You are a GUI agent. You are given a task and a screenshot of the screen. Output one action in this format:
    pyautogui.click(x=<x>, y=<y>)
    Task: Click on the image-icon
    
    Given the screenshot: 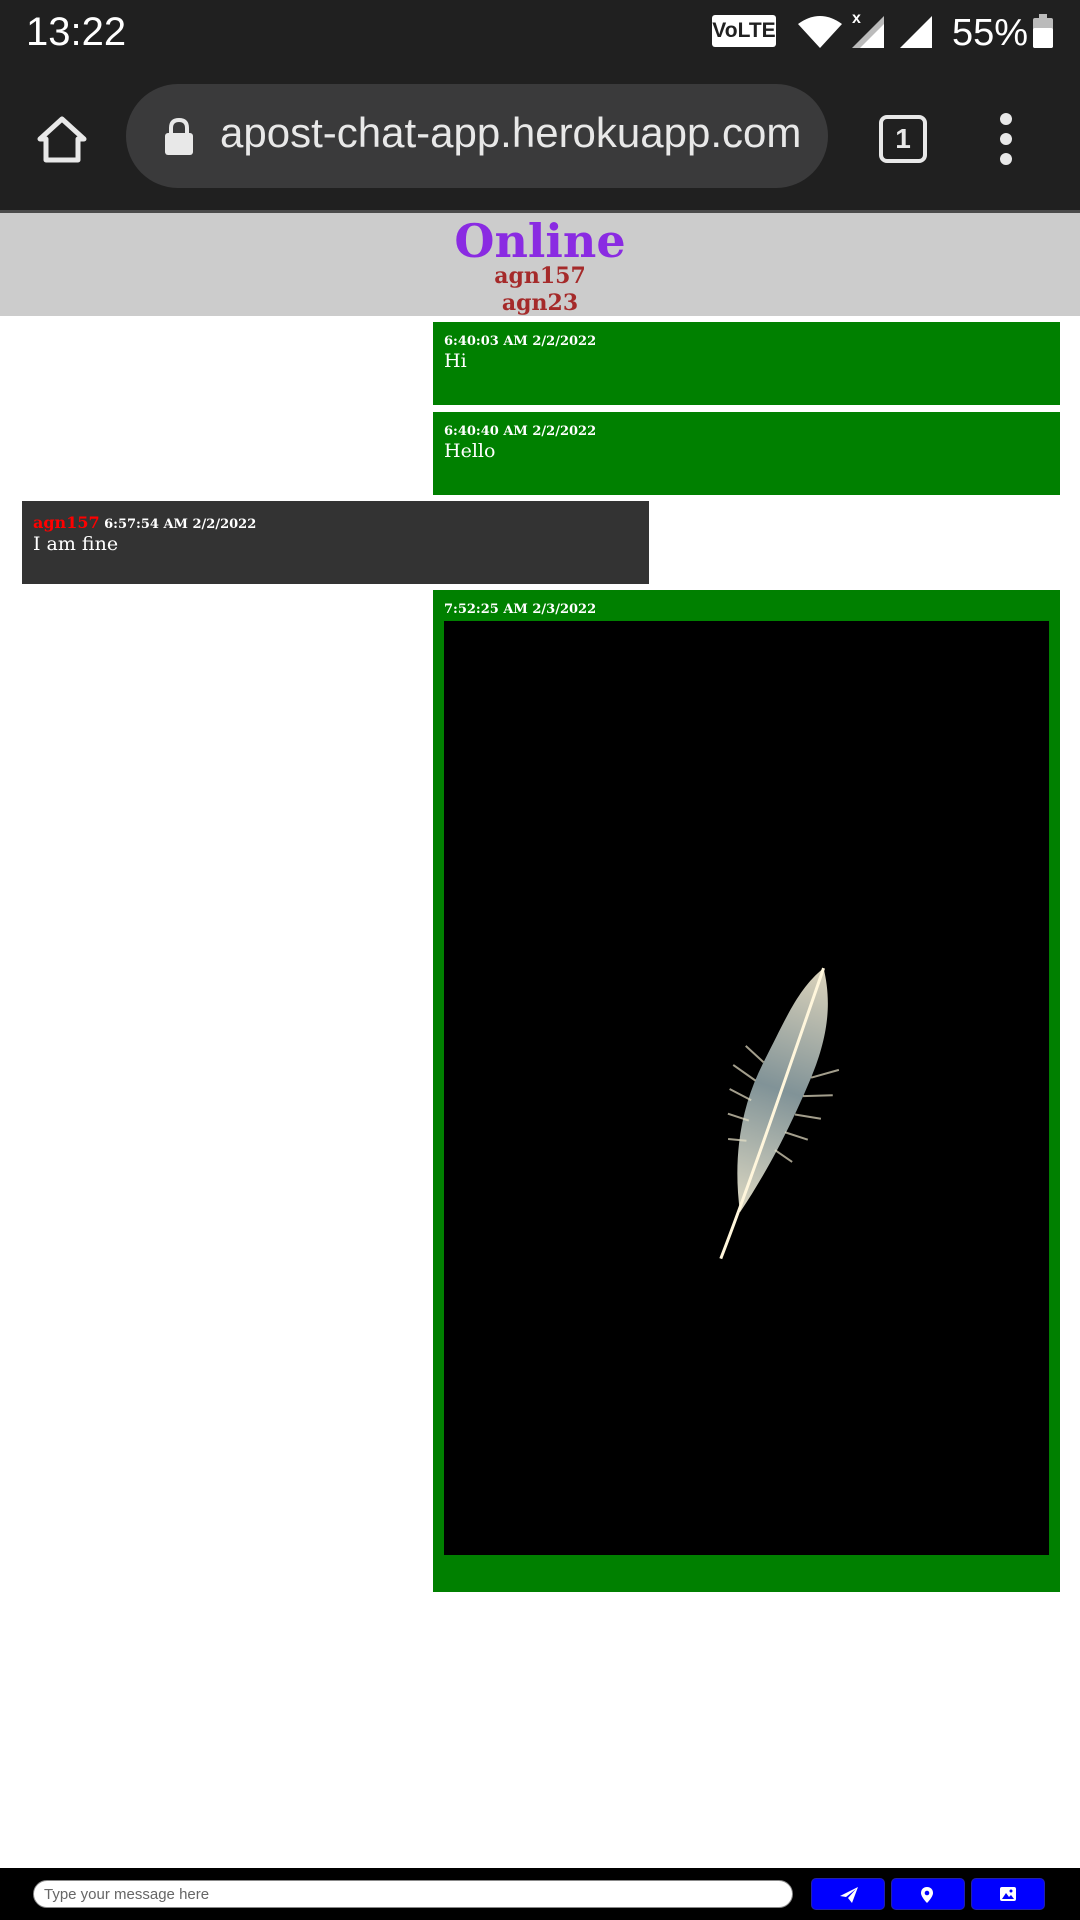 What is the action you would take?
    pyautogui.click(x=1008, y=1894)
    